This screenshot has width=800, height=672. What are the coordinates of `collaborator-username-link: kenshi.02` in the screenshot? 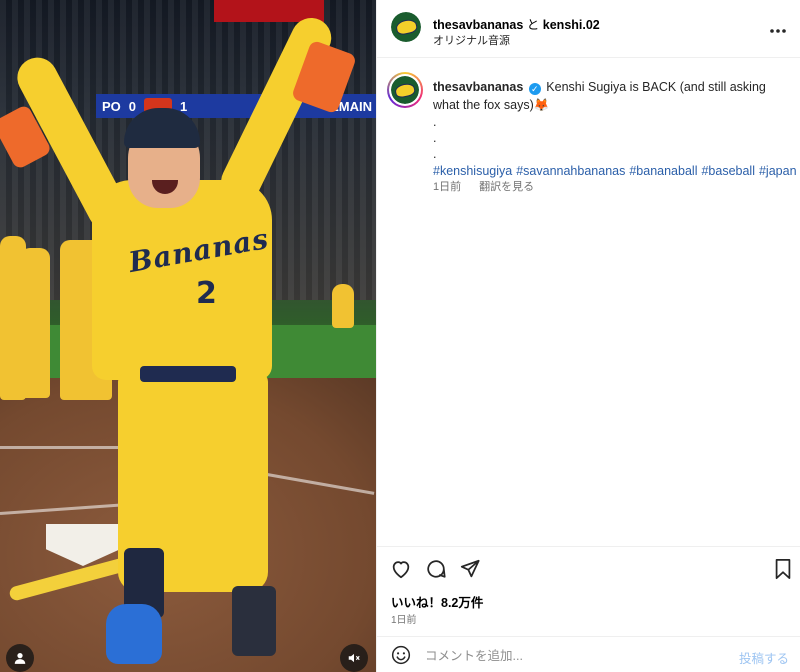 It's located at (571, 25).